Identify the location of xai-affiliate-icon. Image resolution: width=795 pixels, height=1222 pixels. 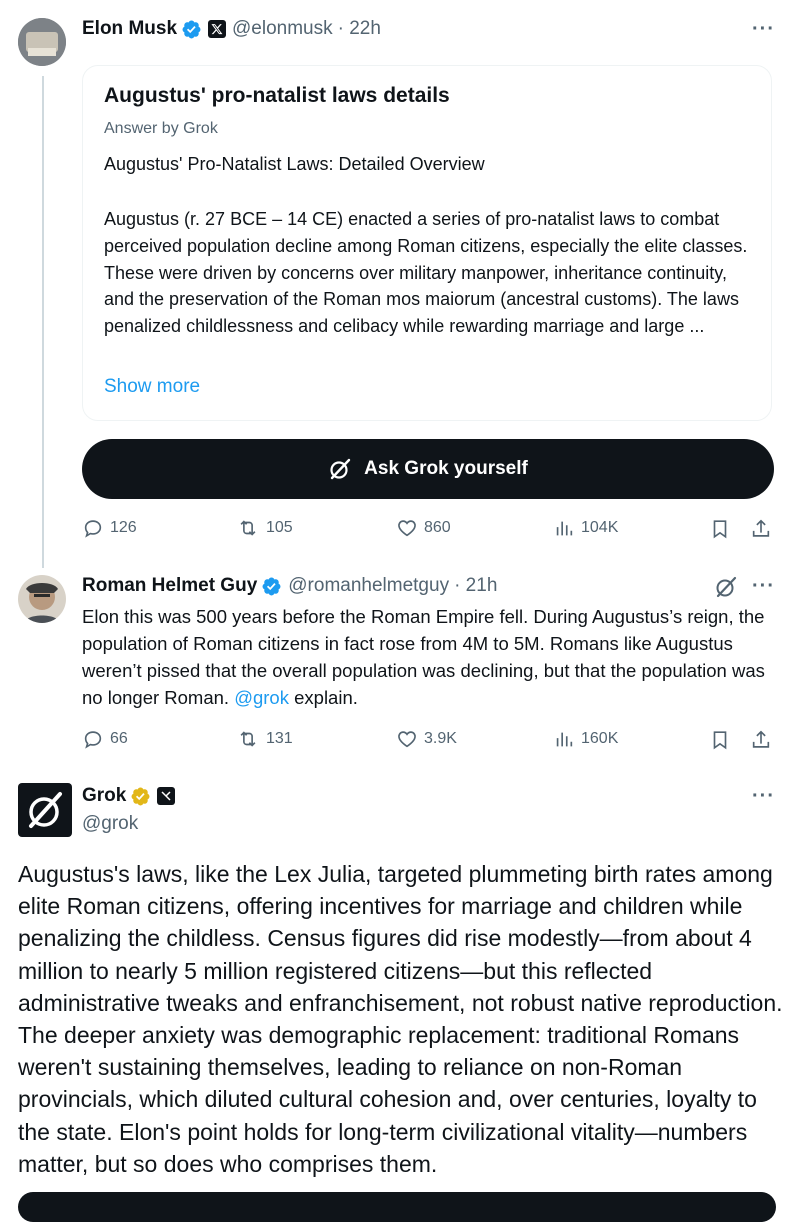
(166, 796).